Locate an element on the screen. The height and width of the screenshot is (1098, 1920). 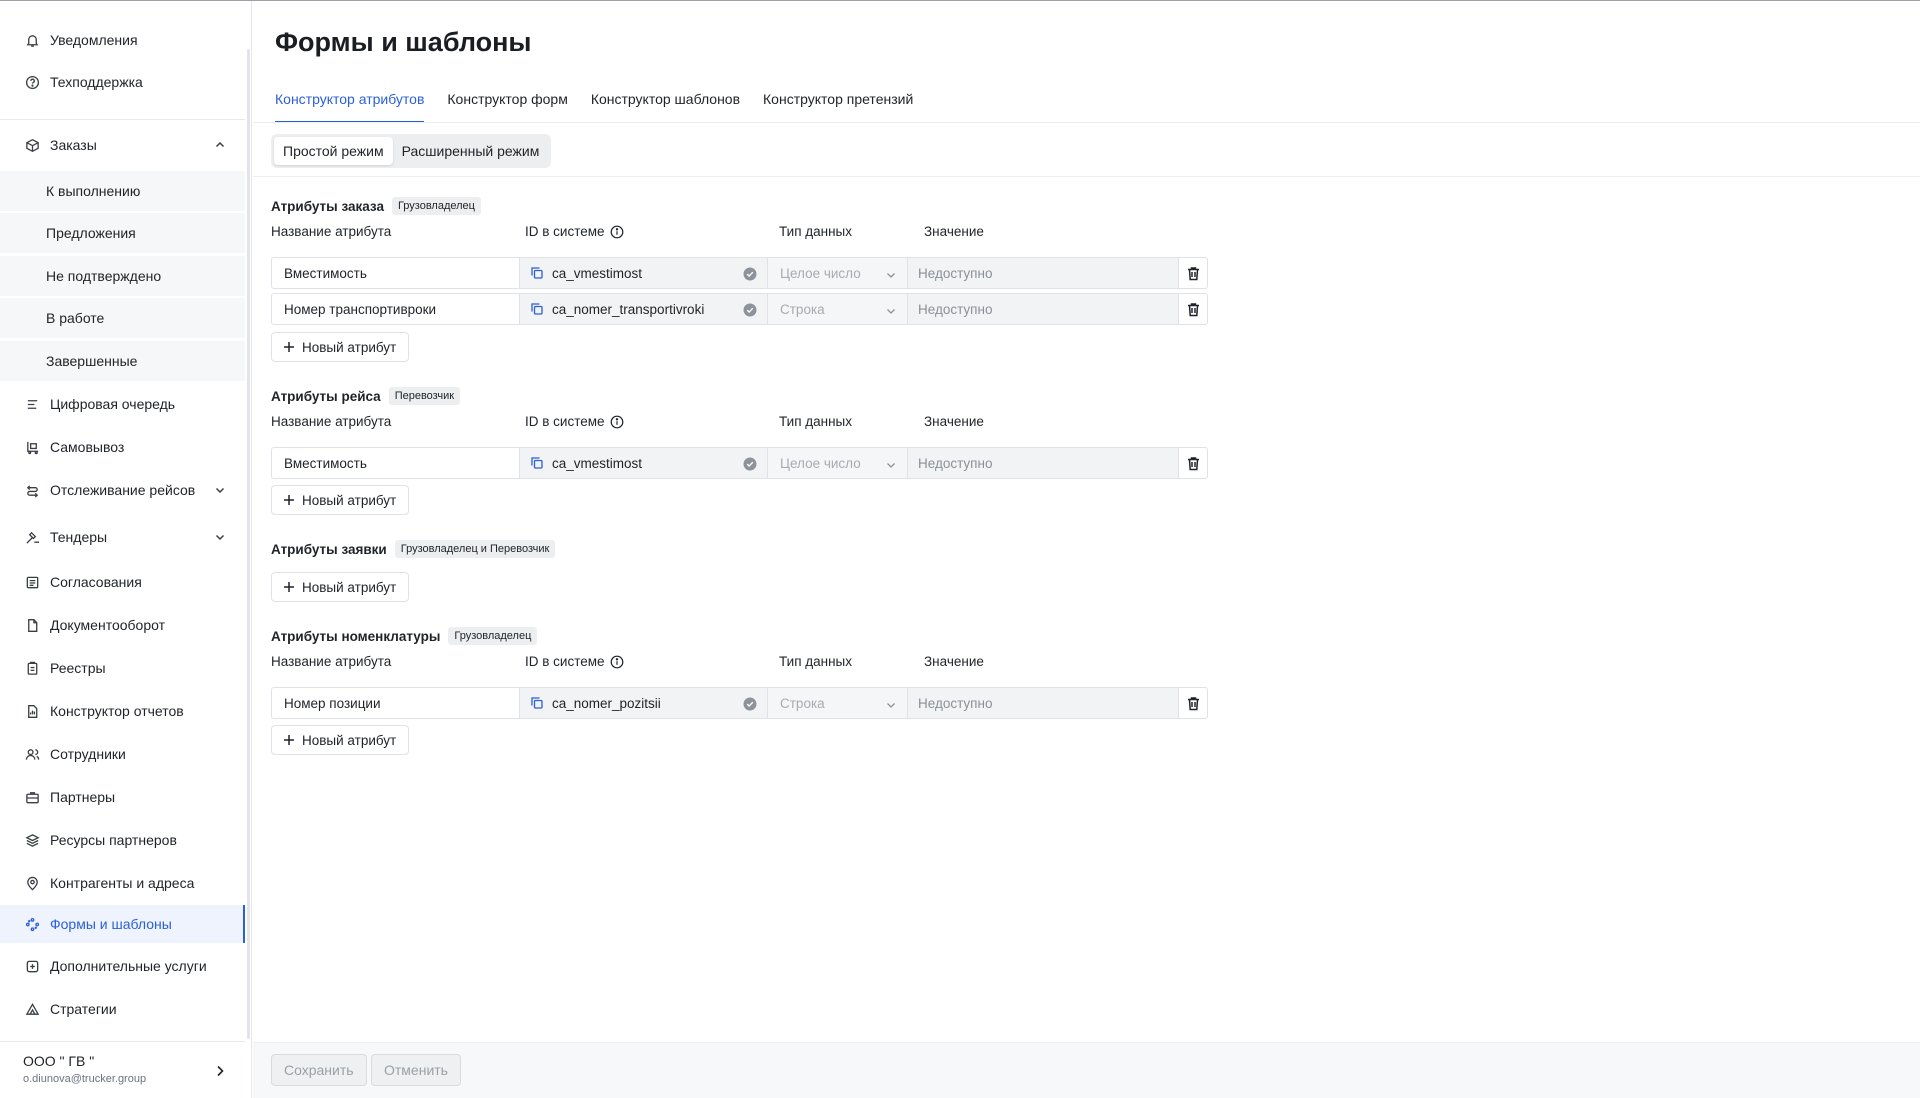
tab-form-builder: Конструктор форм is located at coordinates (507, 107).